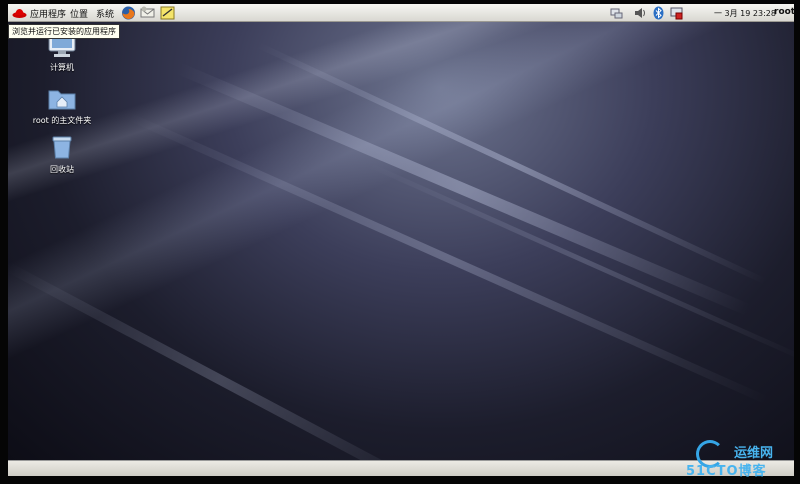  What do you see at coordinates (62, 67) in the screenshot?
I see `desktop-icon-label: 计算机` at bounding box center [62, 67].